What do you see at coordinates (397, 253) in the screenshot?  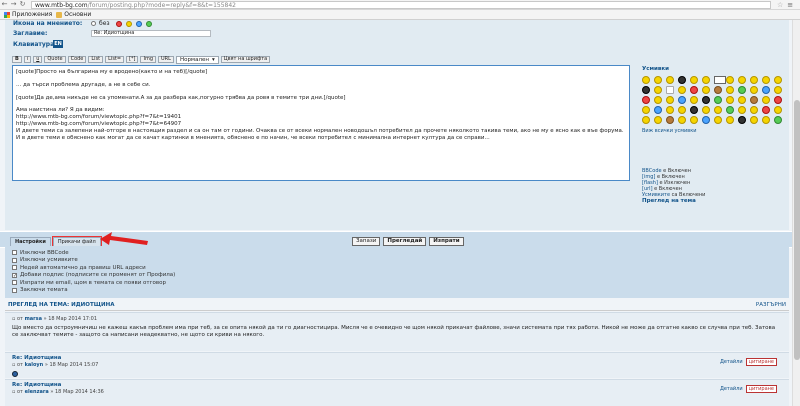 I see `option-row: Изключи BBCode` at bounding box center [397, 253].